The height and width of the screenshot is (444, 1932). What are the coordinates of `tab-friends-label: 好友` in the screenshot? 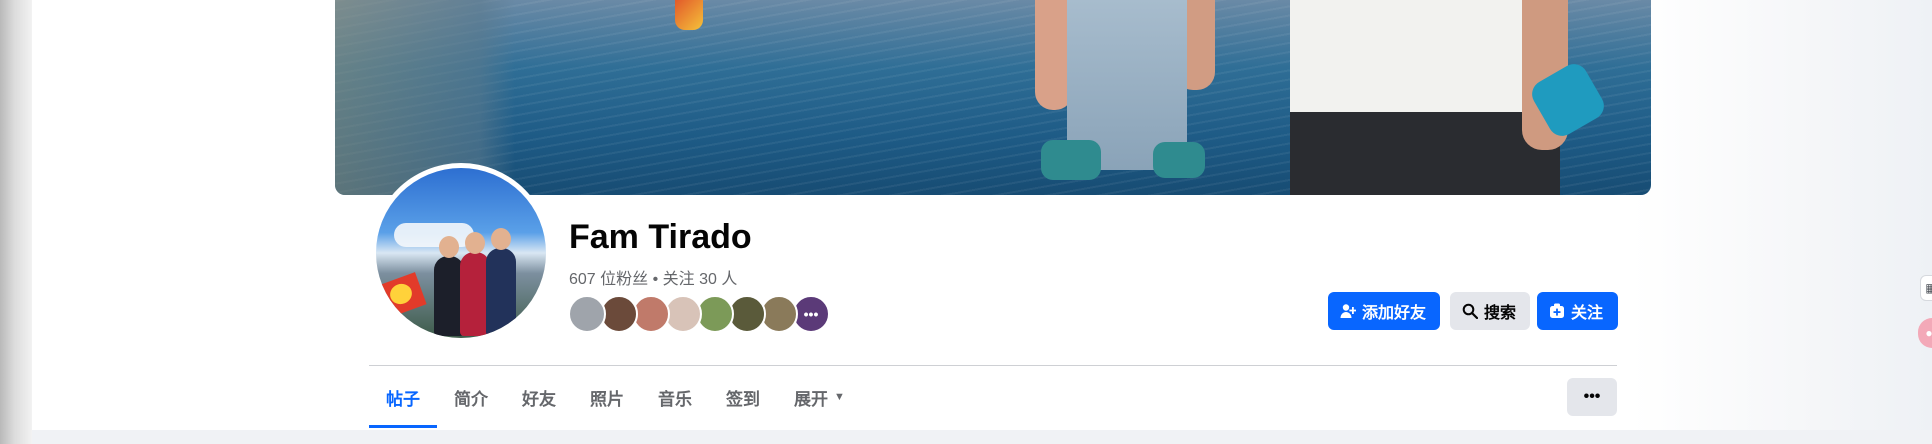 It's located at (539, 399).